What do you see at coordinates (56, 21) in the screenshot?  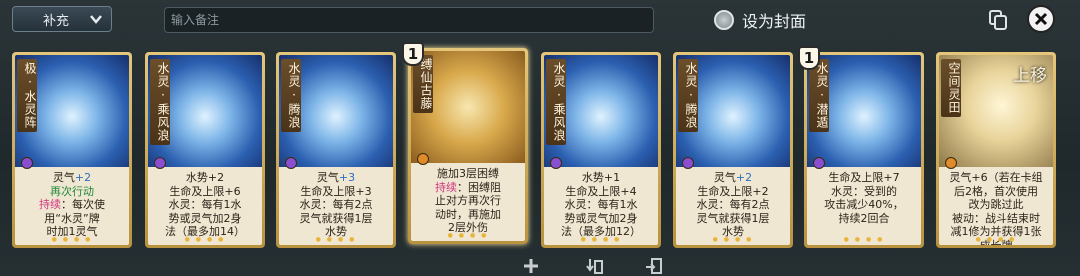 I see `category-label: 补充` at bounding box center [56, 21].